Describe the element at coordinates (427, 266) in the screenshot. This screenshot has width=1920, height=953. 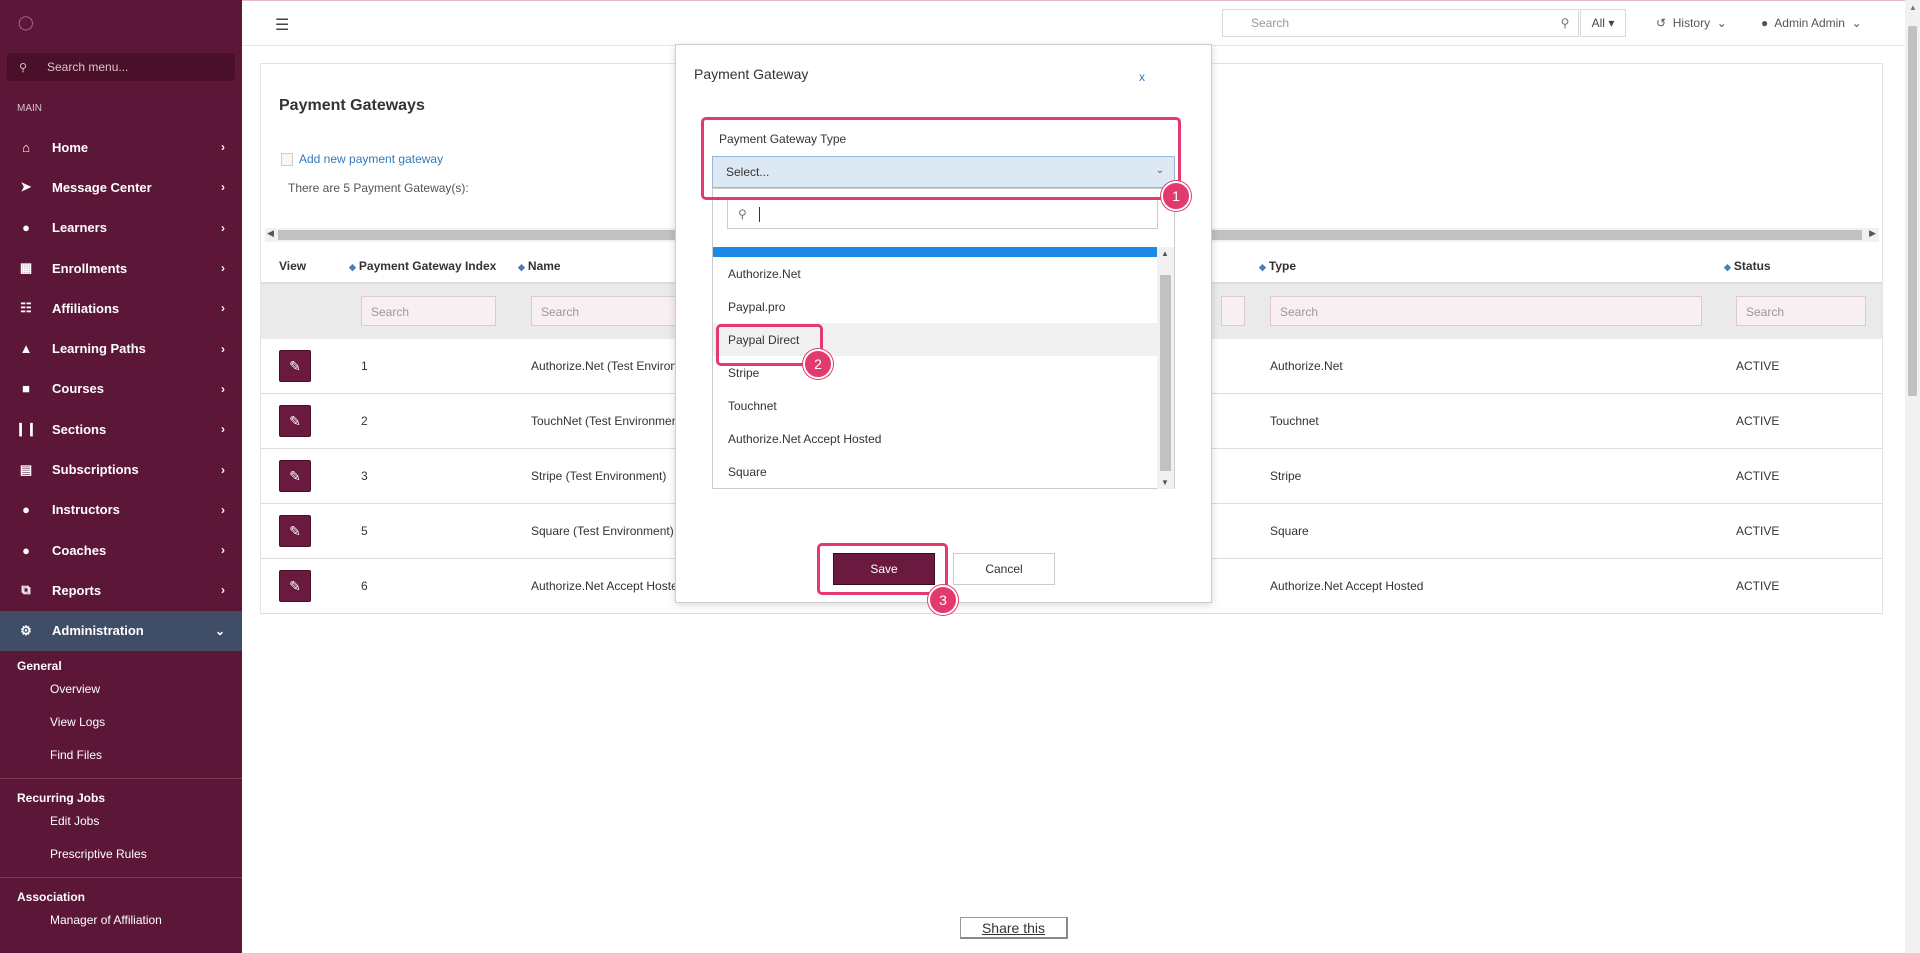
I see `column-header-label: Payment Gateway Index` at that location.